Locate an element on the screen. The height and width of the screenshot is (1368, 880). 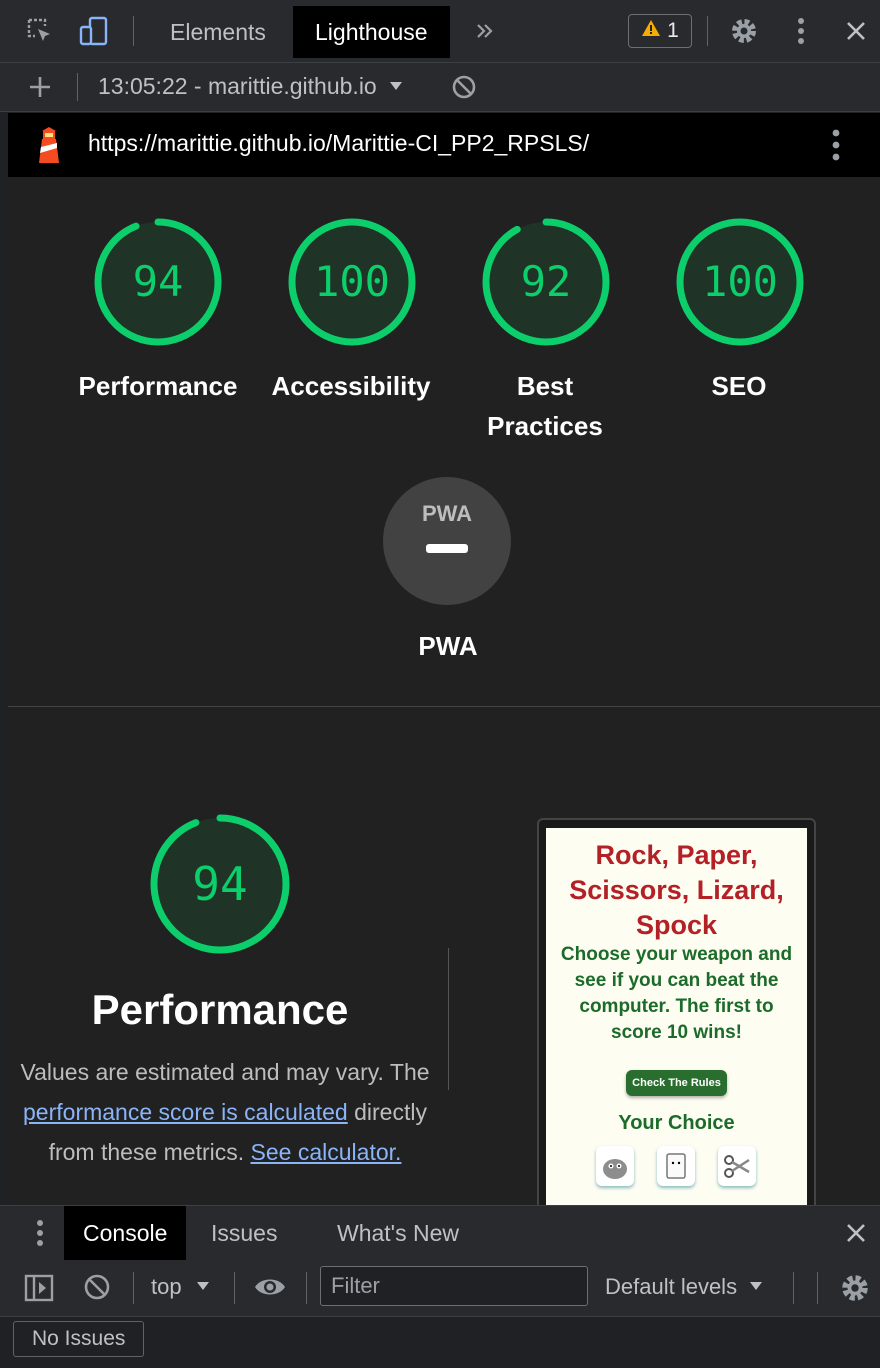
sidebar-toggle-icon is located at coordinates (39, 1290).